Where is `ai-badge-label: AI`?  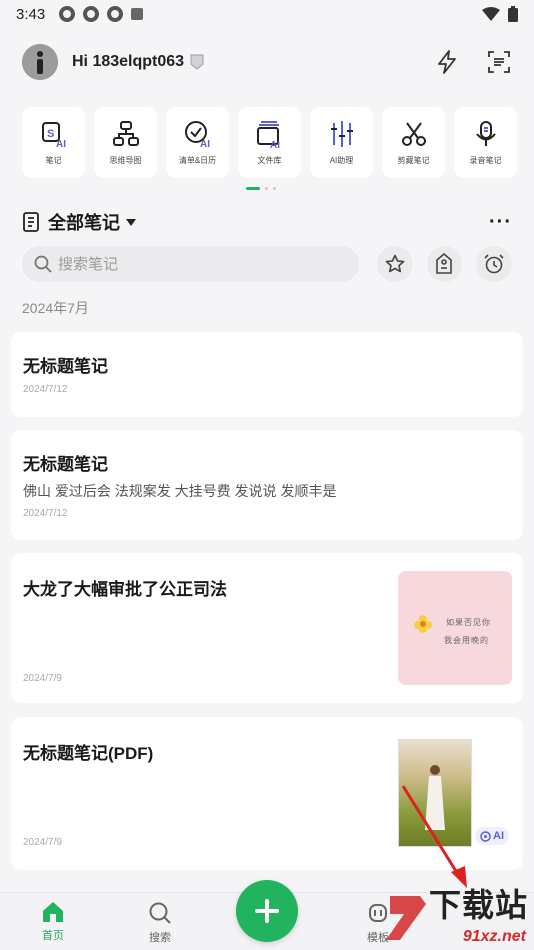 ai-badge-label: AI is located at coordinates (498, 836).